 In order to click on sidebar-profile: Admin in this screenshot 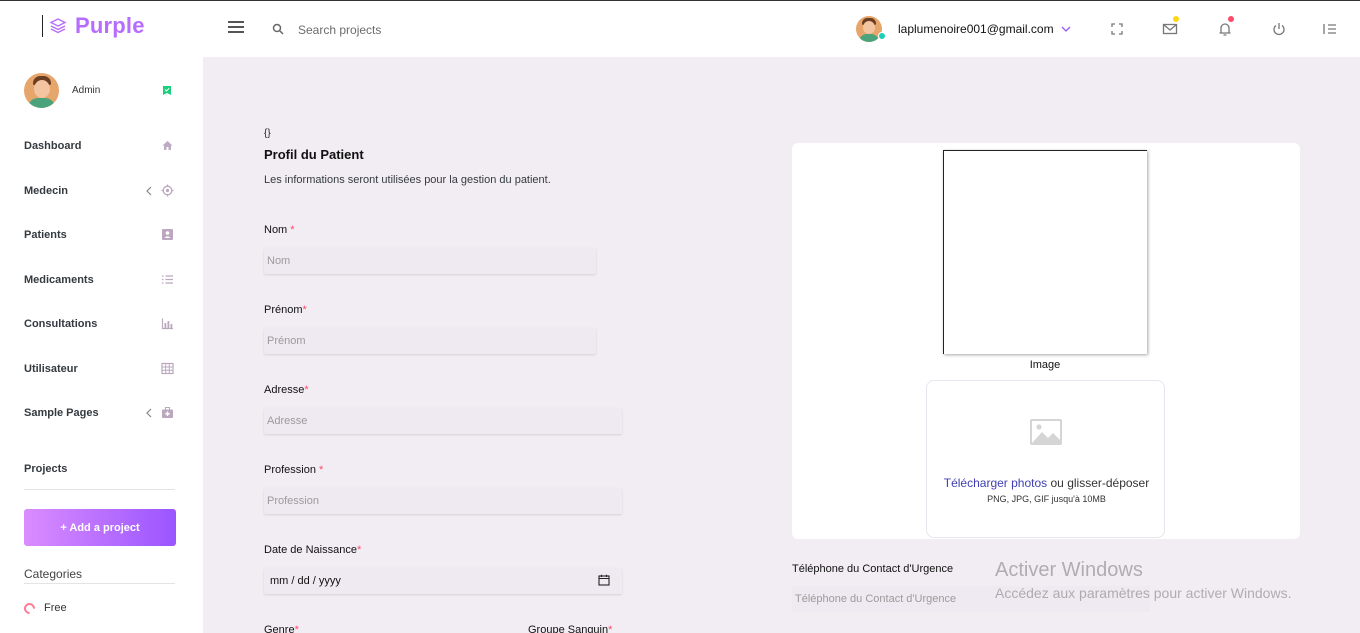, I will do `click(62, 90)`.